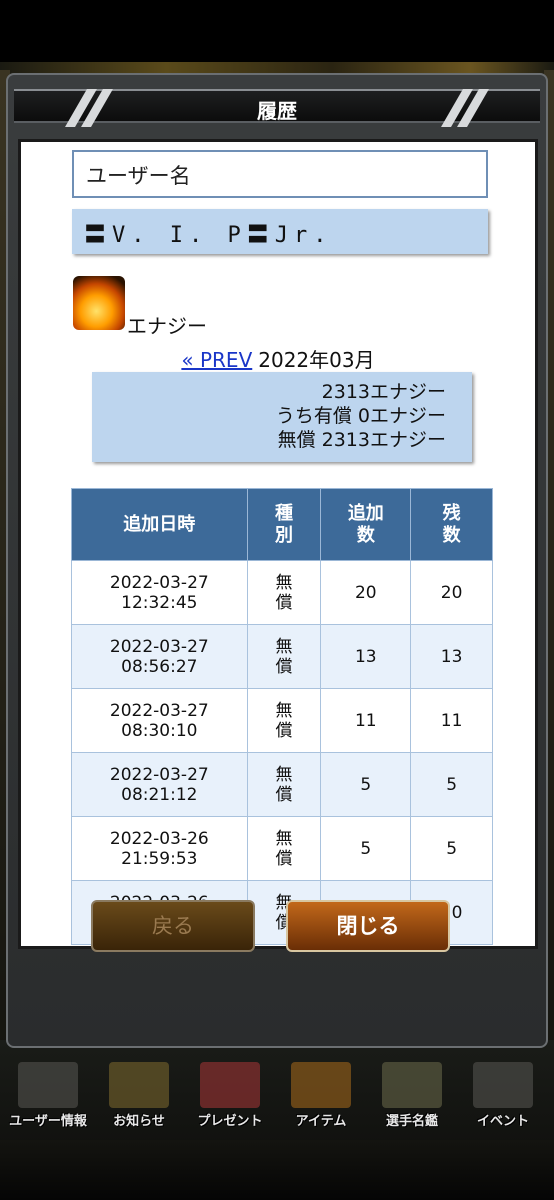 Image resolution: width=554 pixels, height=1200 pixels. I want to click on table-row: 2022-03-27 12:32:45 無償 20 20, so click(282, 592).